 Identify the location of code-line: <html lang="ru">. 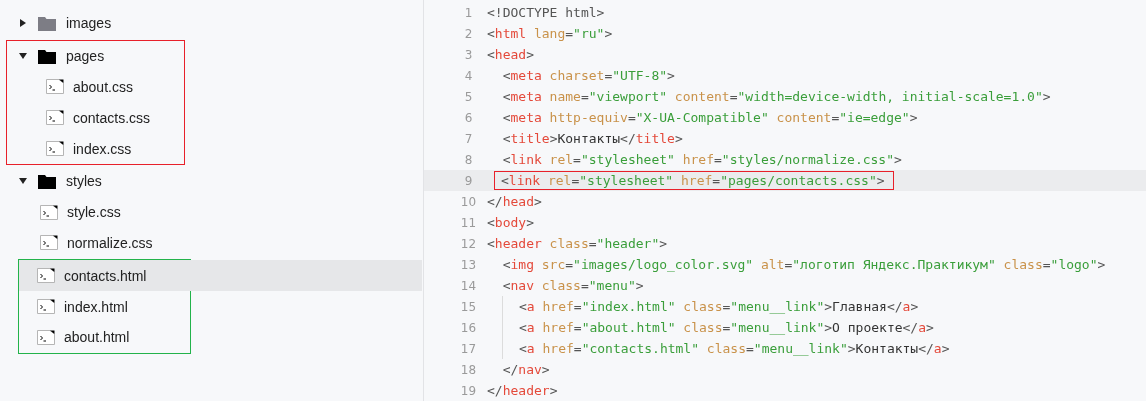
(550, 33).